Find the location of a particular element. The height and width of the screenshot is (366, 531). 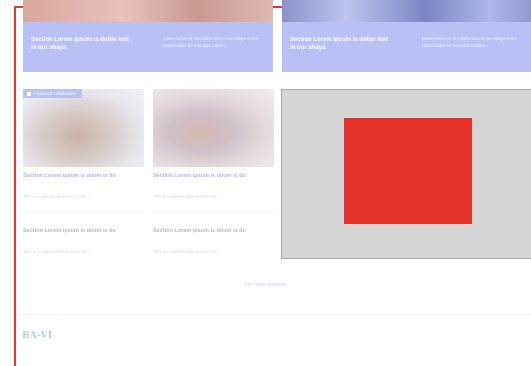

more-news-link: Ler mais notícias is located at coordinates (265, 285).